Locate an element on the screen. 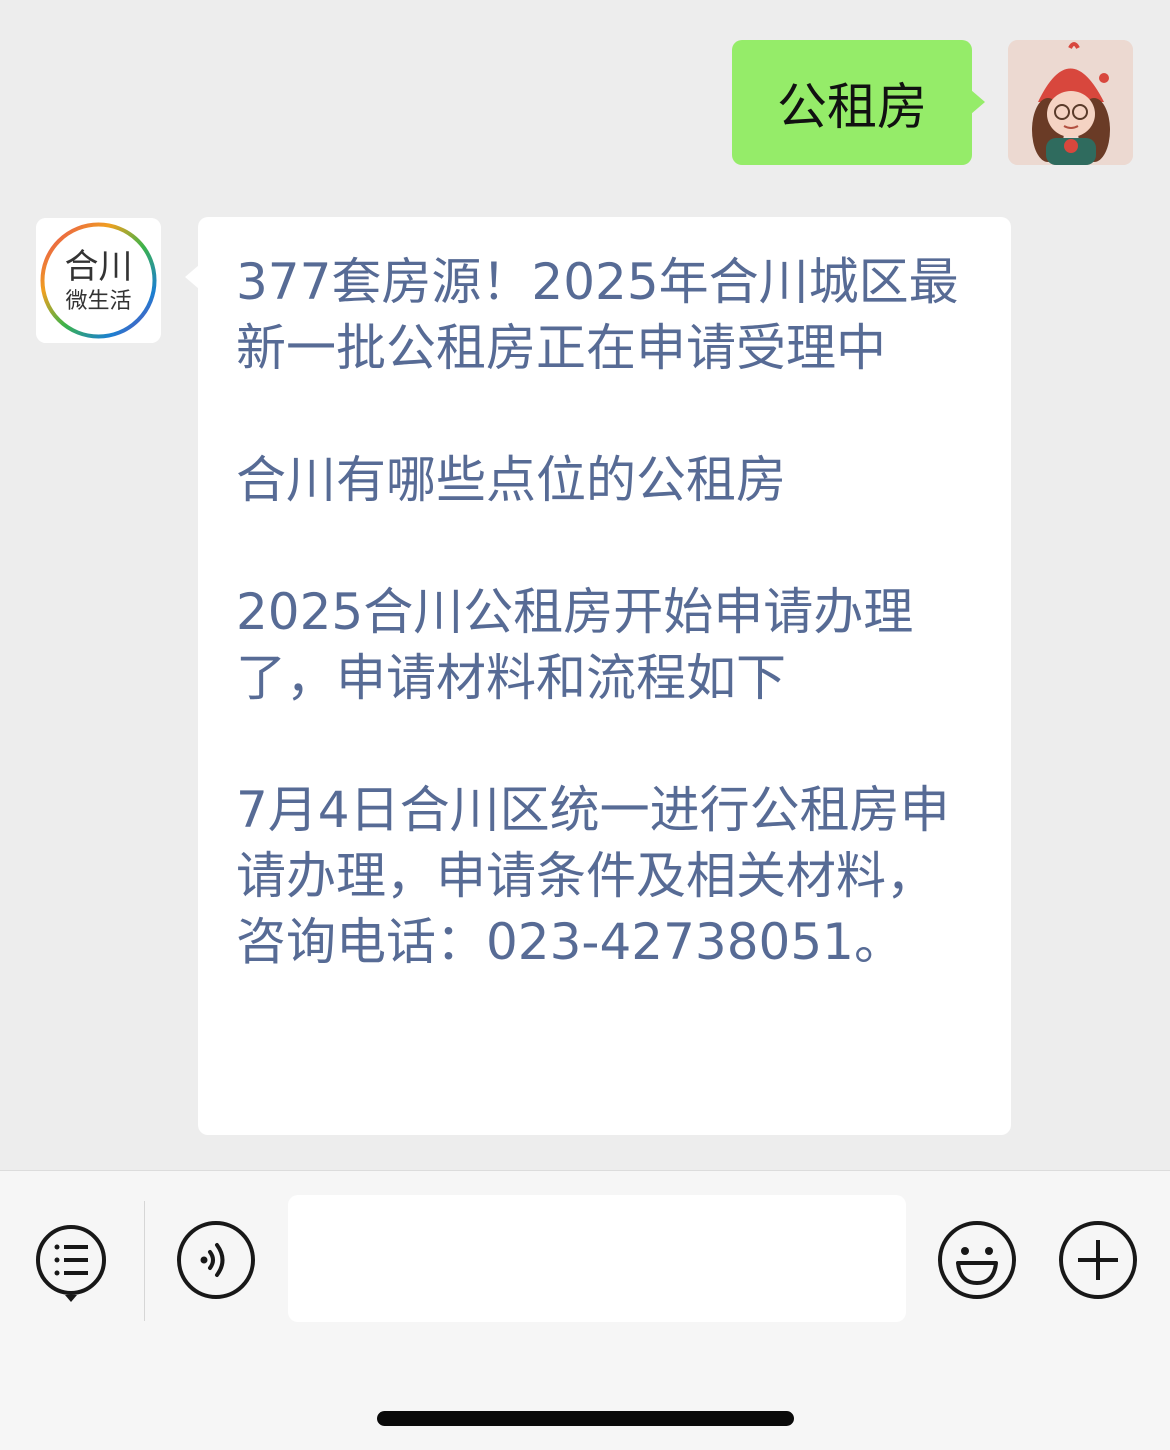 This screenshot has width=1170, height=1450. divider is located at coordinates (144, 1261).